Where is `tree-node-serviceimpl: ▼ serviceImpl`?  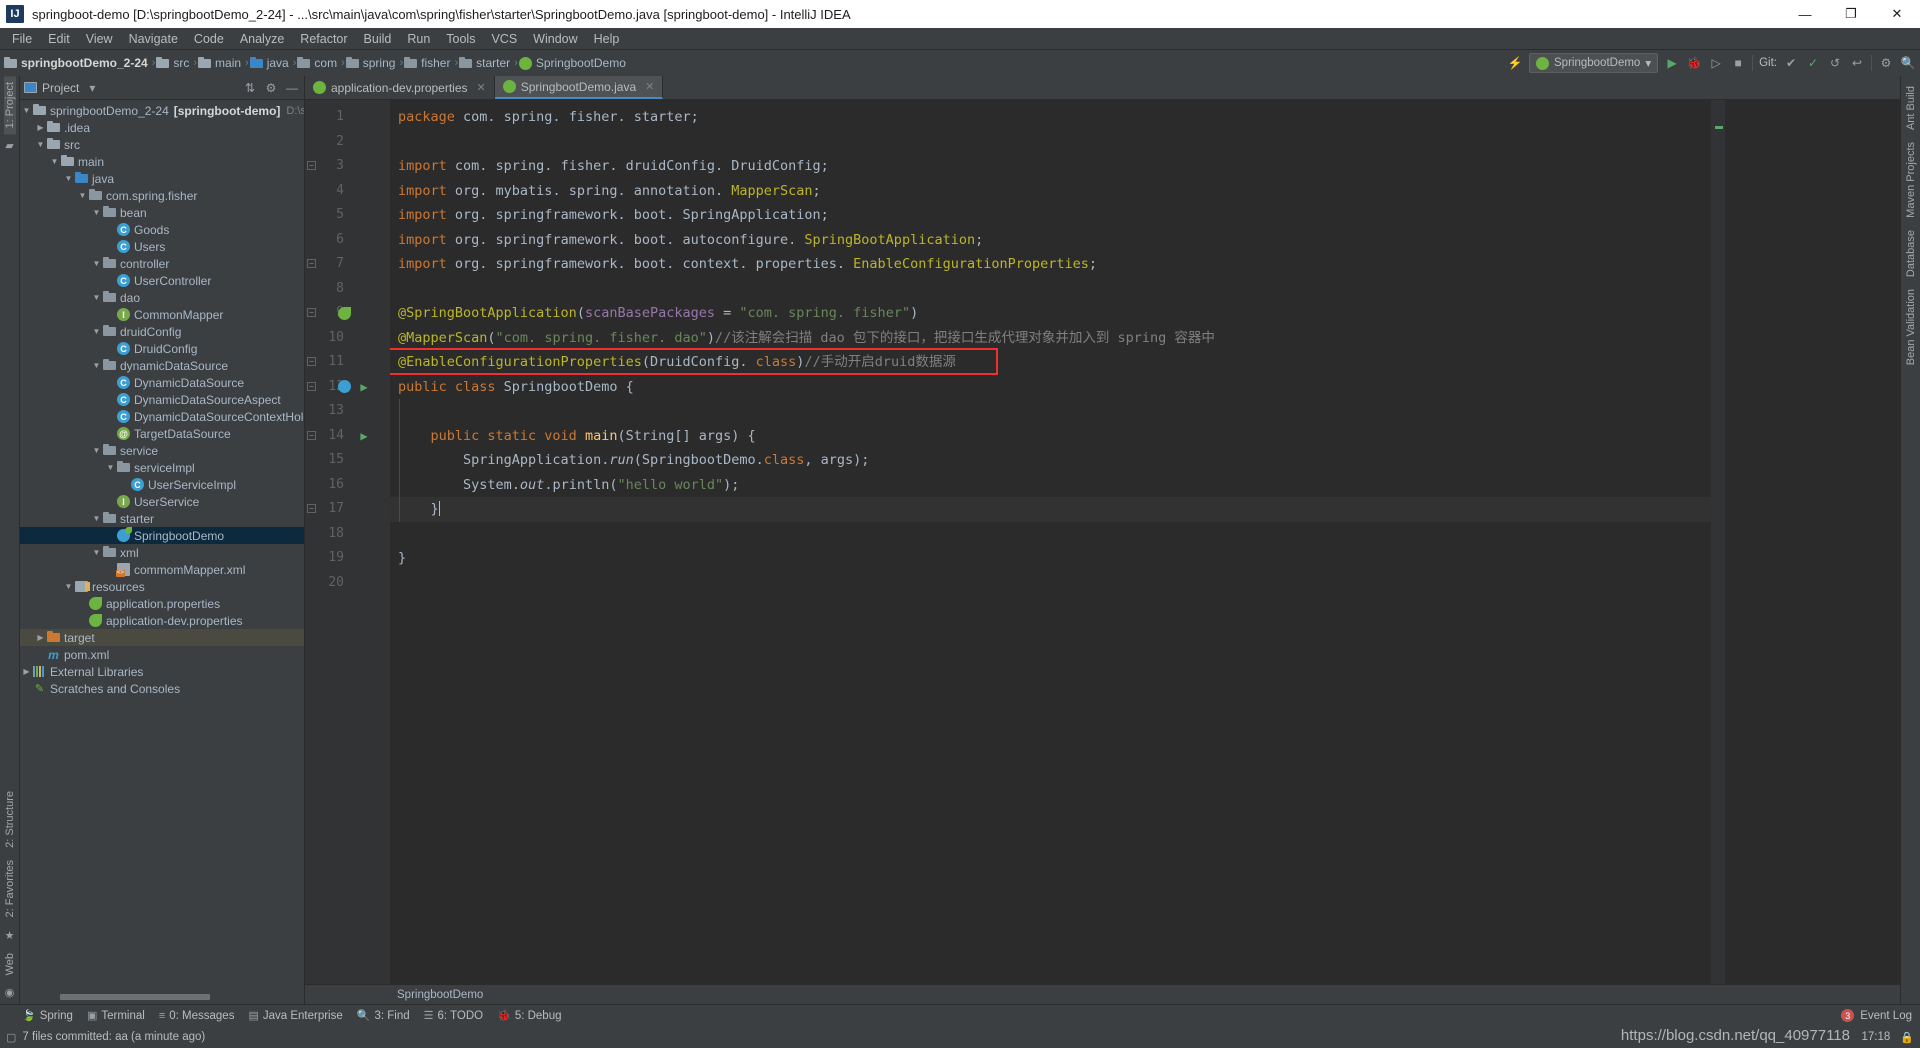 tree-node-serviceimpl: ▼ serviceImpl is located at coordinates (162, 467).